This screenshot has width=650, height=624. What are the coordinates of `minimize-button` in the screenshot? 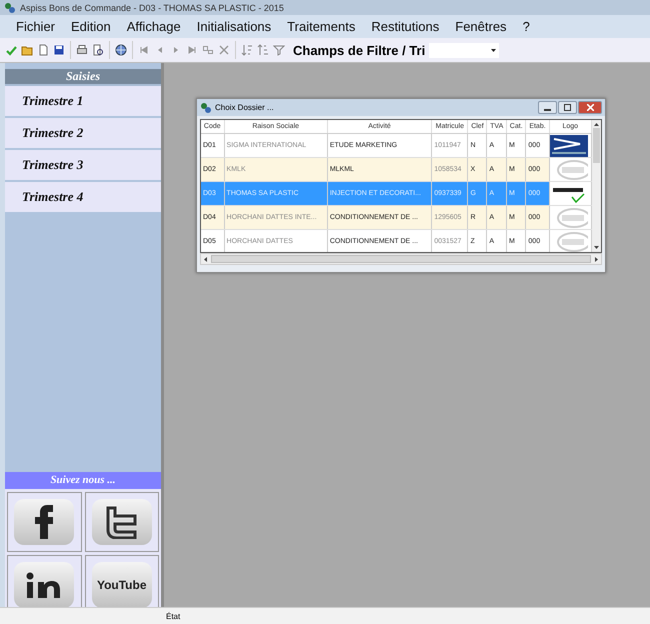 It's located at (547, 107).